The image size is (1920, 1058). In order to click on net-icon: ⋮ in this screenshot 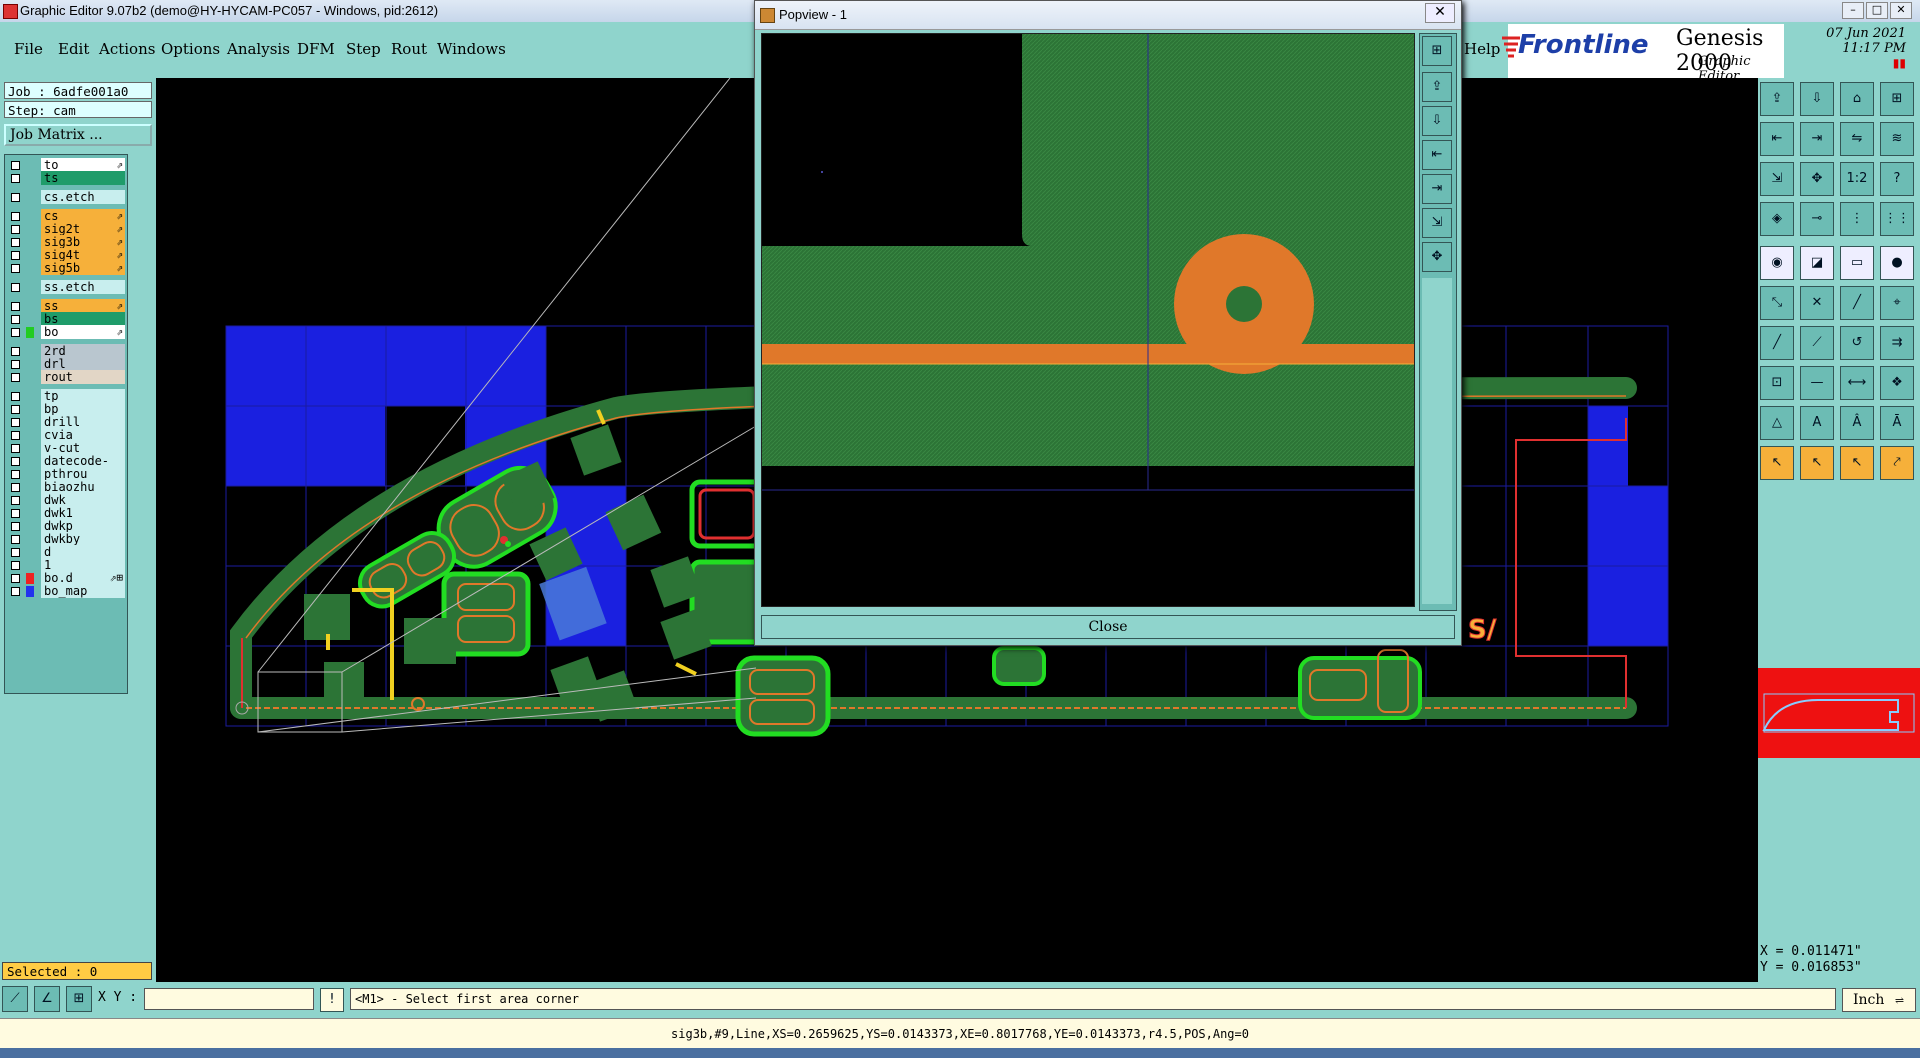, I will do `click(1857, 219)`.